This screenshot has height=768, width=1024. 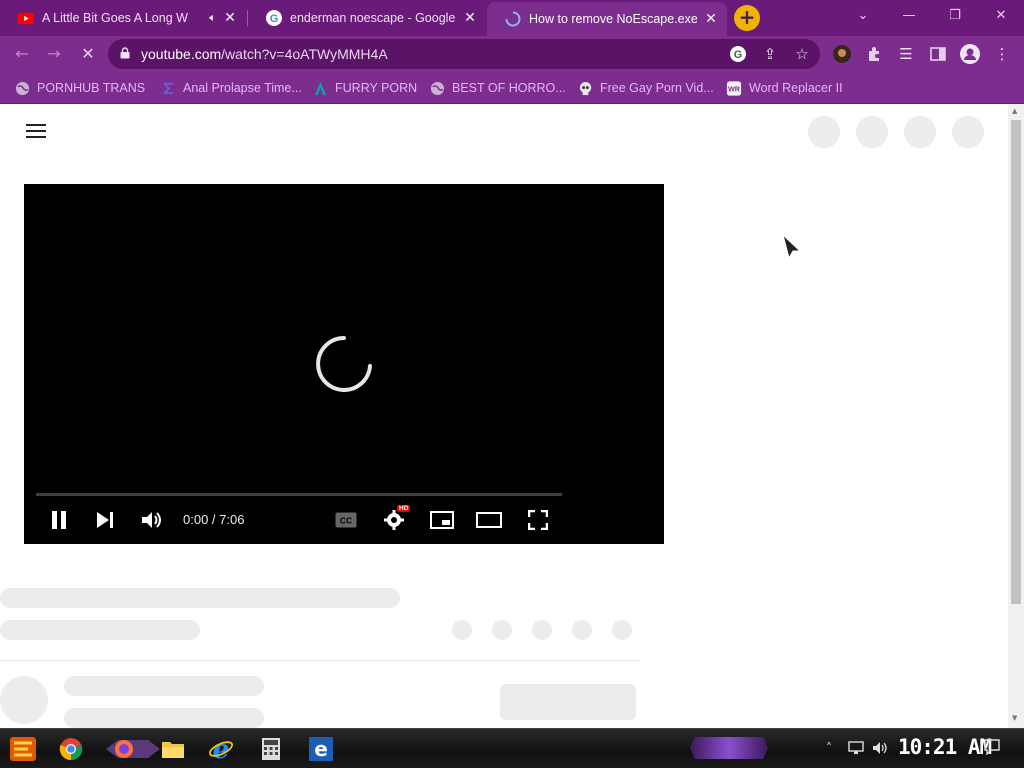 What do you see at coordinates (373, 18) in the screenshot?
I see `tab-title: enderman noescape - Google Se` at bounding box center [373, 18].